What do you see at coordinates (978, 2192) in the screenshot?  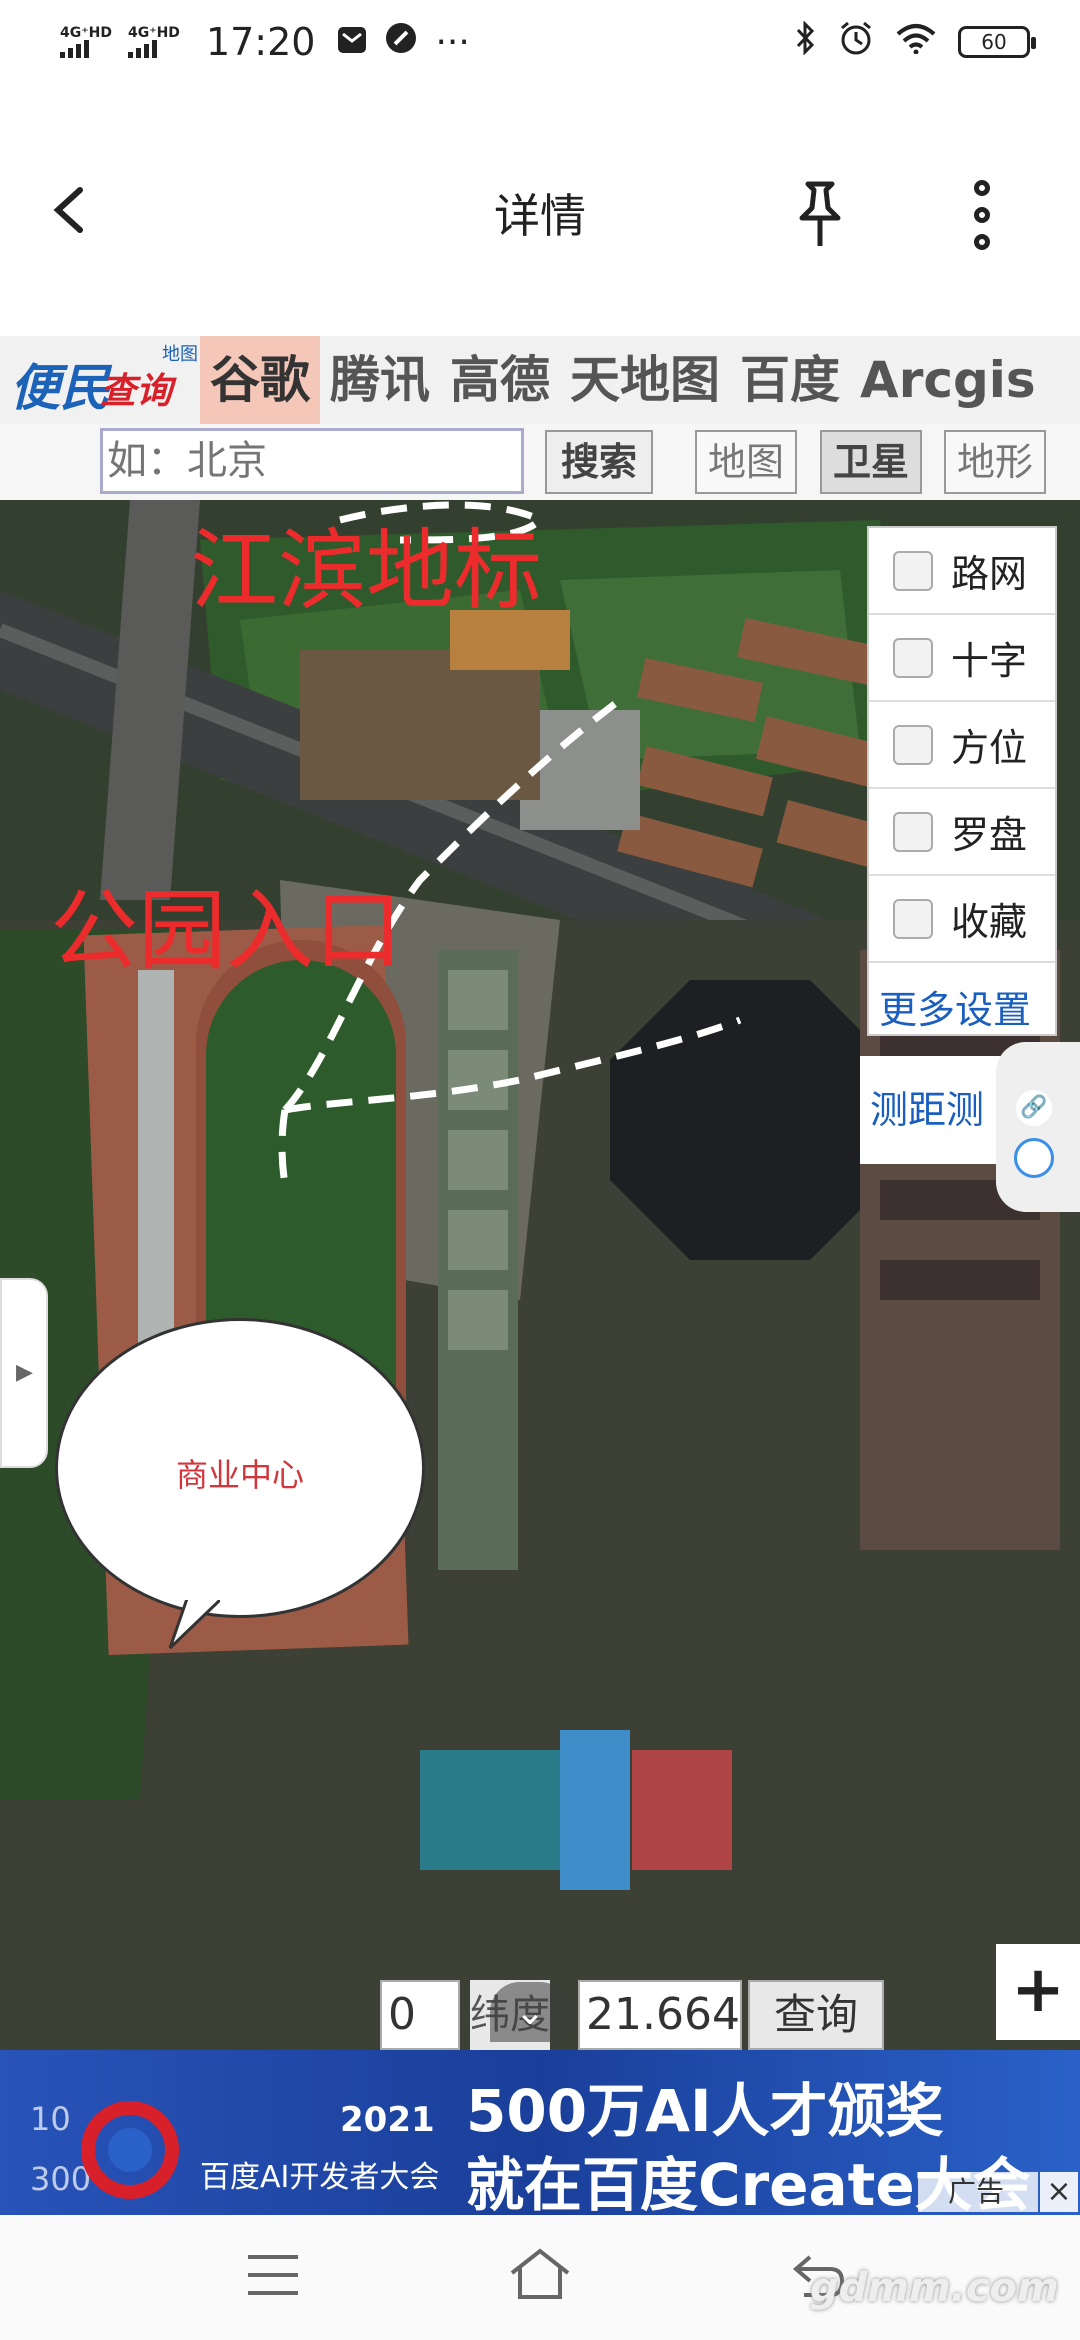 I see `ad-label: 广告` at bounding box center [978, 2192].